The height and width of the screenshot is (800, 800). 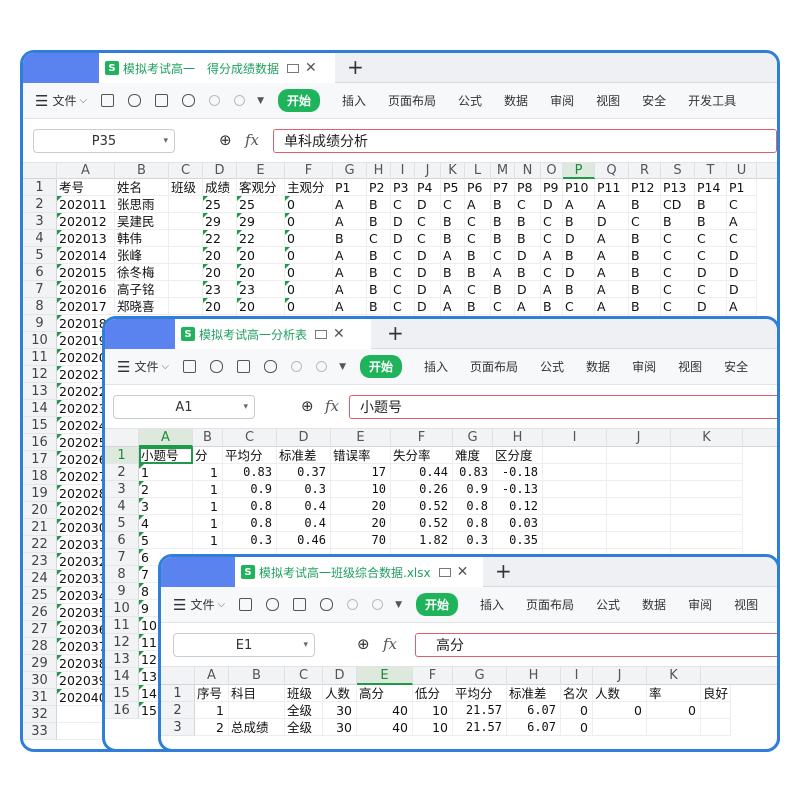 I want to click on header-cell: P9, so click(x=552, y=187).